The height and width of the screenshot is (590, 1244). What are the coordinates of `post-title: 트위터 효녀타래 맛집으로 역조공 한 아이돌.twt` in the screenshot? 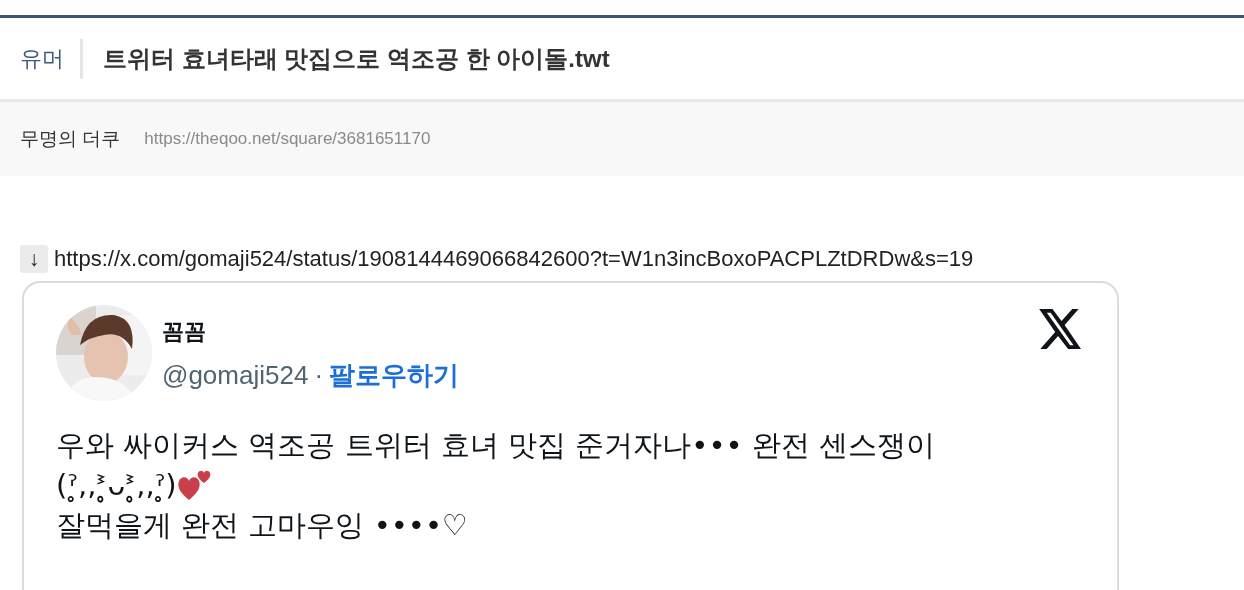 It's located at (356, 58).